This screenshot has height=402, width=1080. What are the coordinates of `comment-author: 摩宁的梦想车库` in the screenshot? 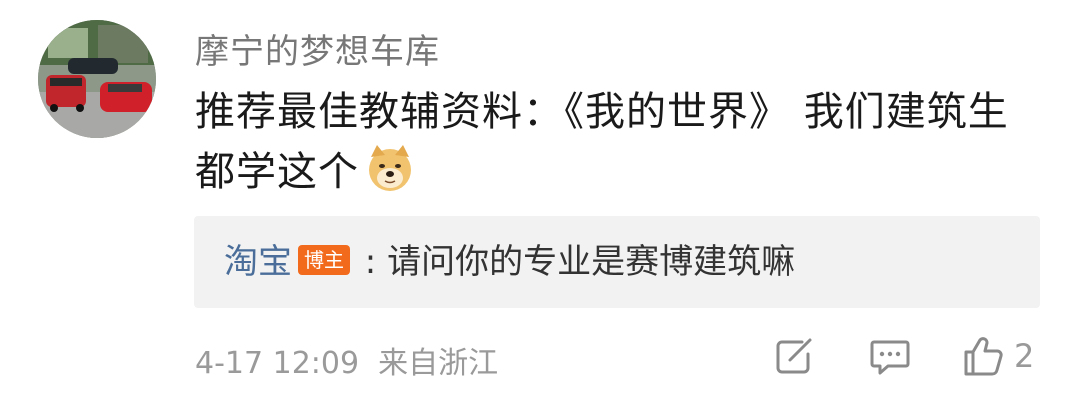 It's located at (317, 48).